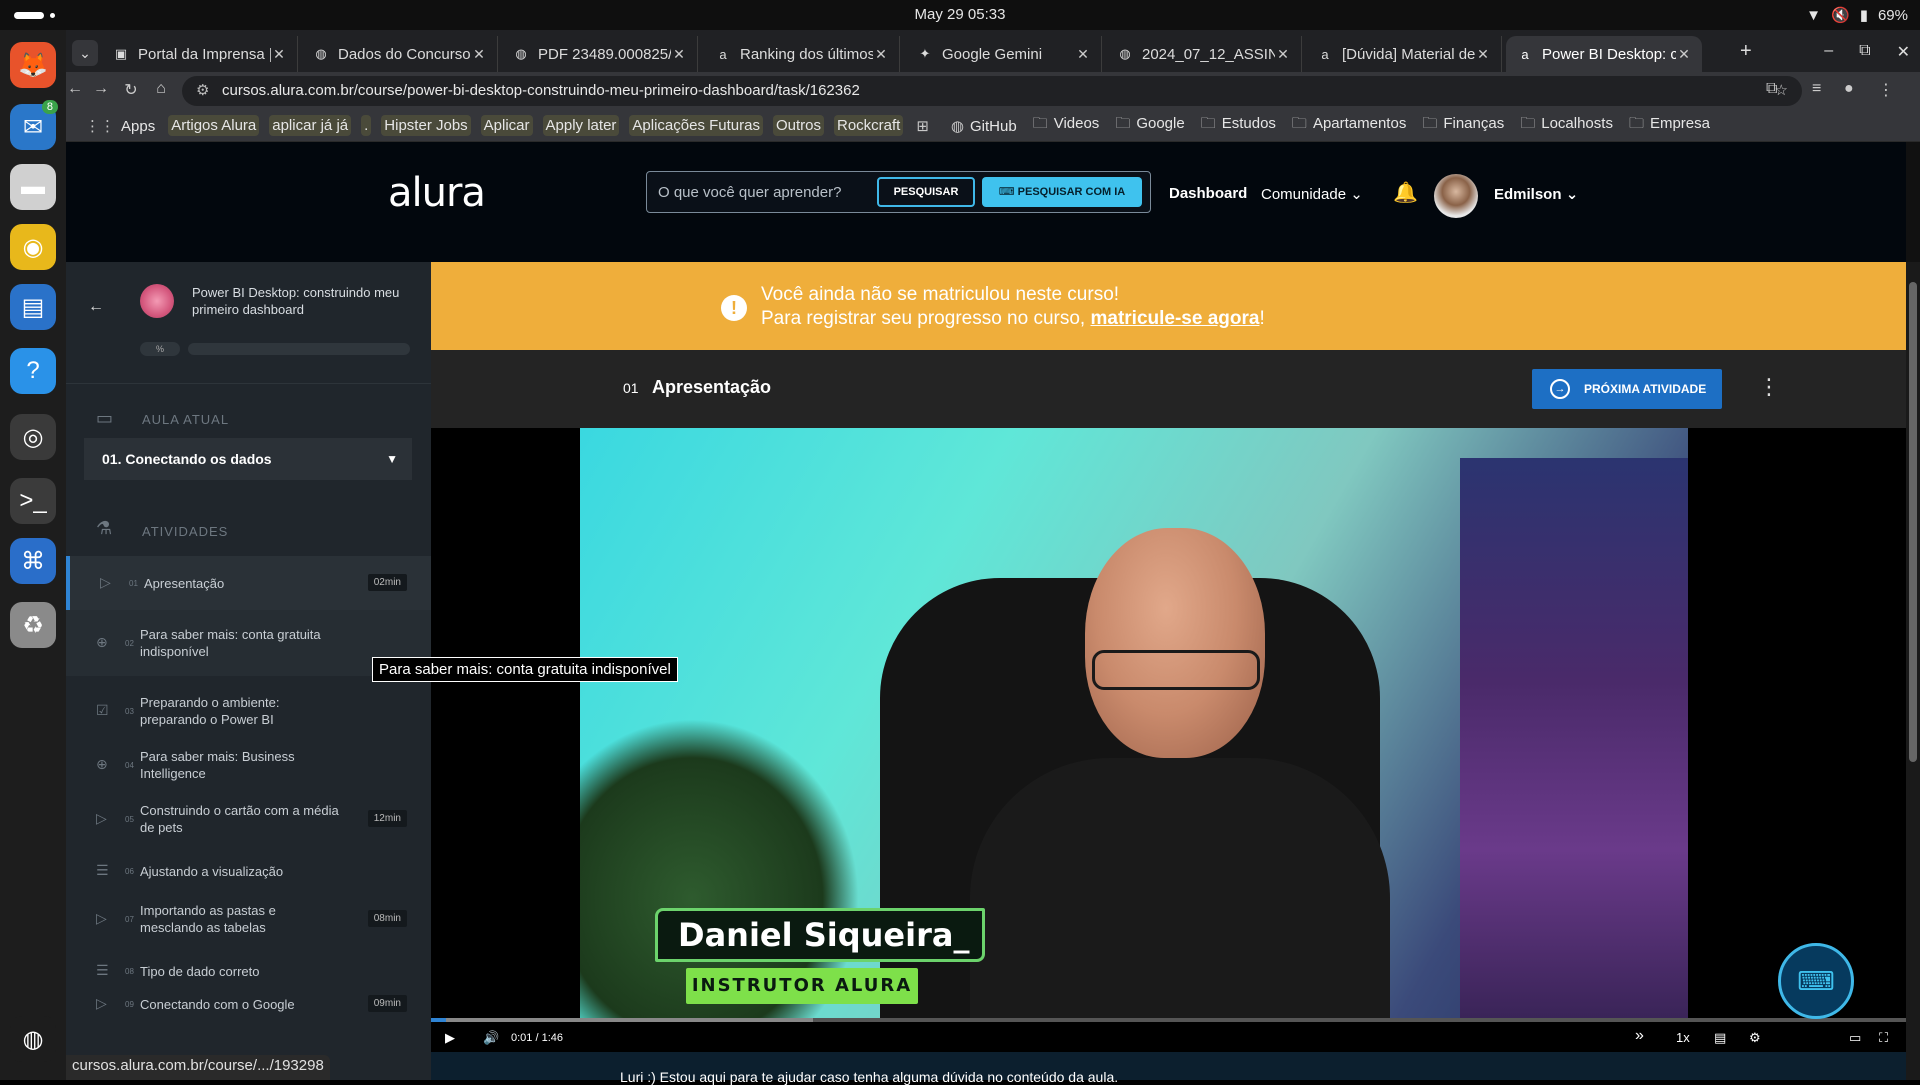 The width and height of the screenshot is (1920, 1085). I want to click on ubuntu-icon: ◍, so click(33, 1039).